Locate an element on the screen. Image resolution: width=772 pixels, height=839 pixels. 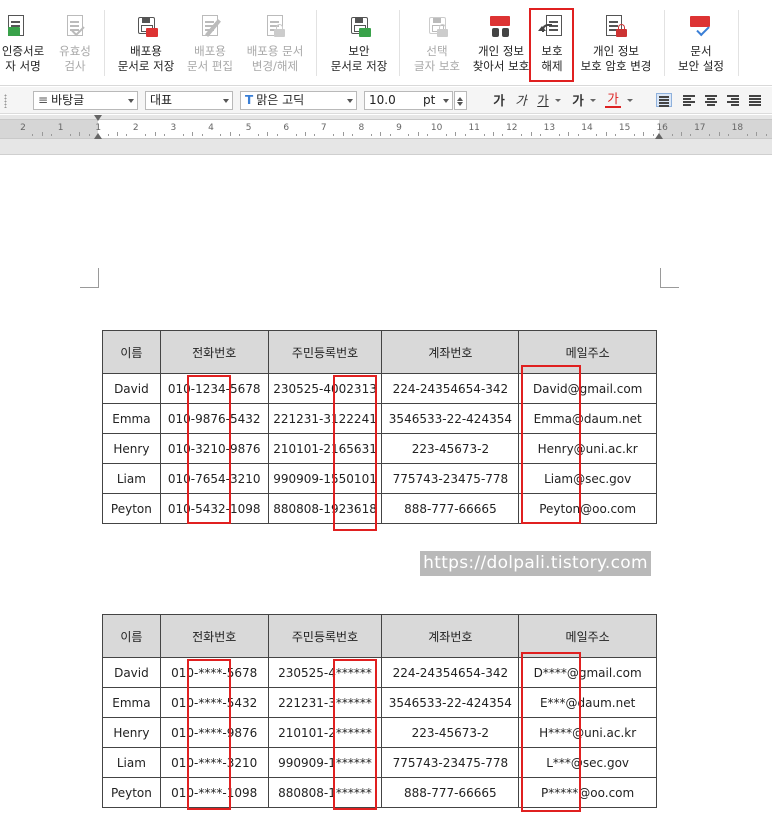
save-distribution-button: 배포용 문서로 저장 is located at coordinates (146, 44).